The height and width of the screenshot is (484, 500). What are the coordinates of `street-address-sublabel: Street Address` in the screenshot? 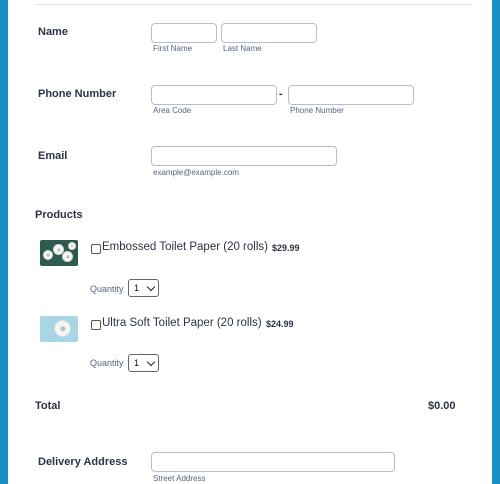 It's located at (179, 478).